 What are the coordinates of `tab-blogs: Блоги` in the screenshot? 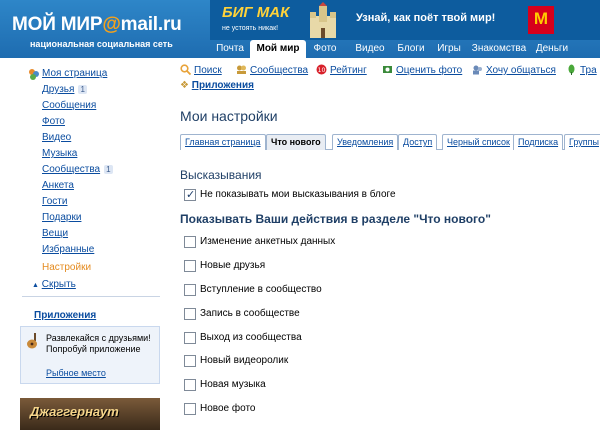 It's located at (411, 49).